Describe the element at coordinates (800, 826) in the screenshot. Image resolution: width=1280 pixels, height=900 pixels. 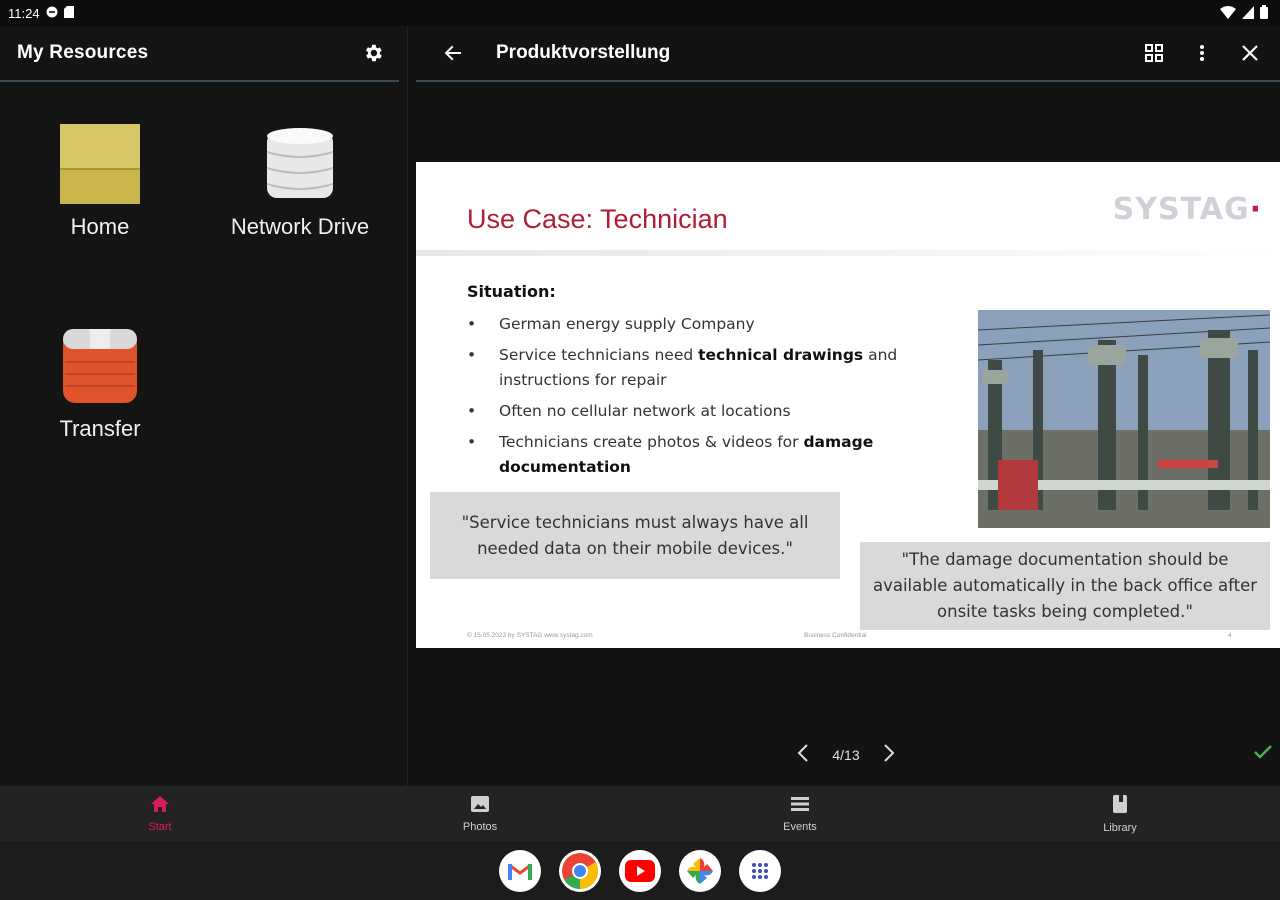
I see `nav-label-events: Events` at that location.